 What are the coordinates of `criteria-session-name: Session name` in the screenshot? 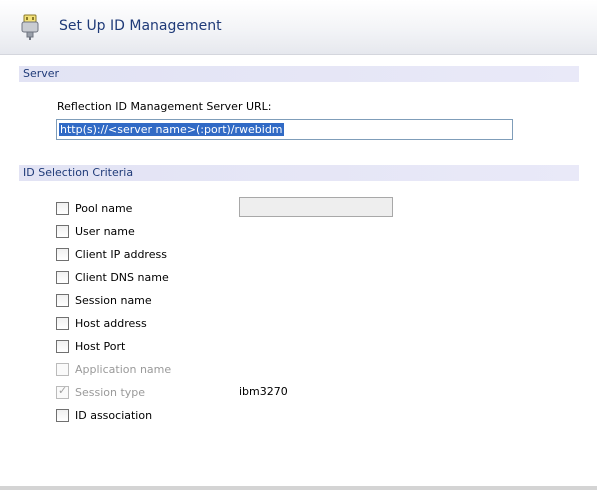 It's located at (156, 301).